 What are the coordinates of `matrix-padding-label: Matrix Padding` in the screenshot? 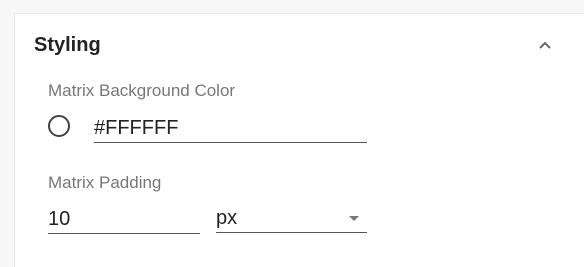 It's located at (105, 182).